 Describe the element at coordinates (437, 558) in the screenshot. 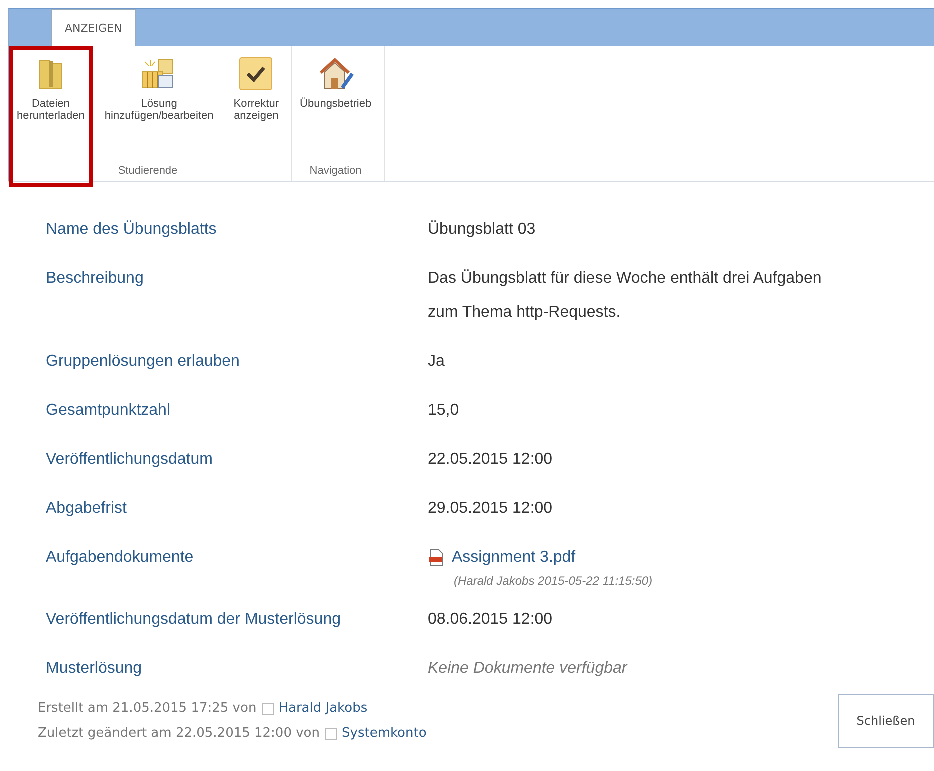

I see `pdf-file-icon` at that location.